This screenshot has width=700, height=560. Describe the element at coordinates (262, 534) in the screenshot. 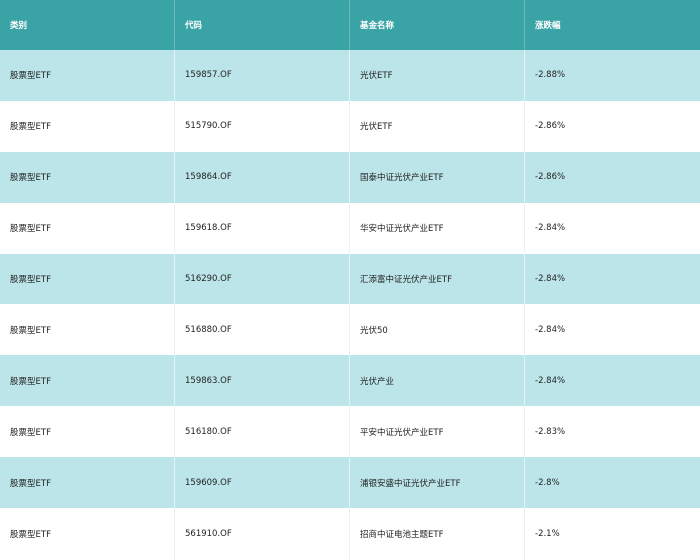

I see `cell-code: 561910.OF` at that location.